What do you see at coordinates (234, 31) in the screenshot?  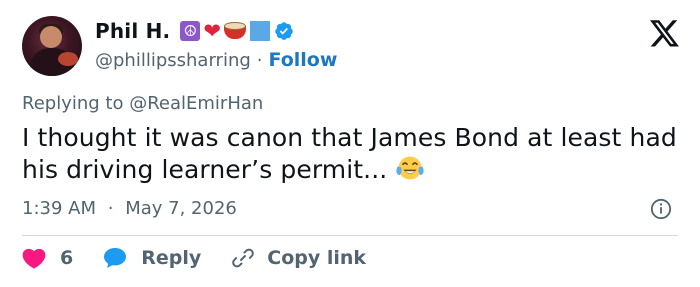 I see `drum-icon` at bounding box center [234, 31].